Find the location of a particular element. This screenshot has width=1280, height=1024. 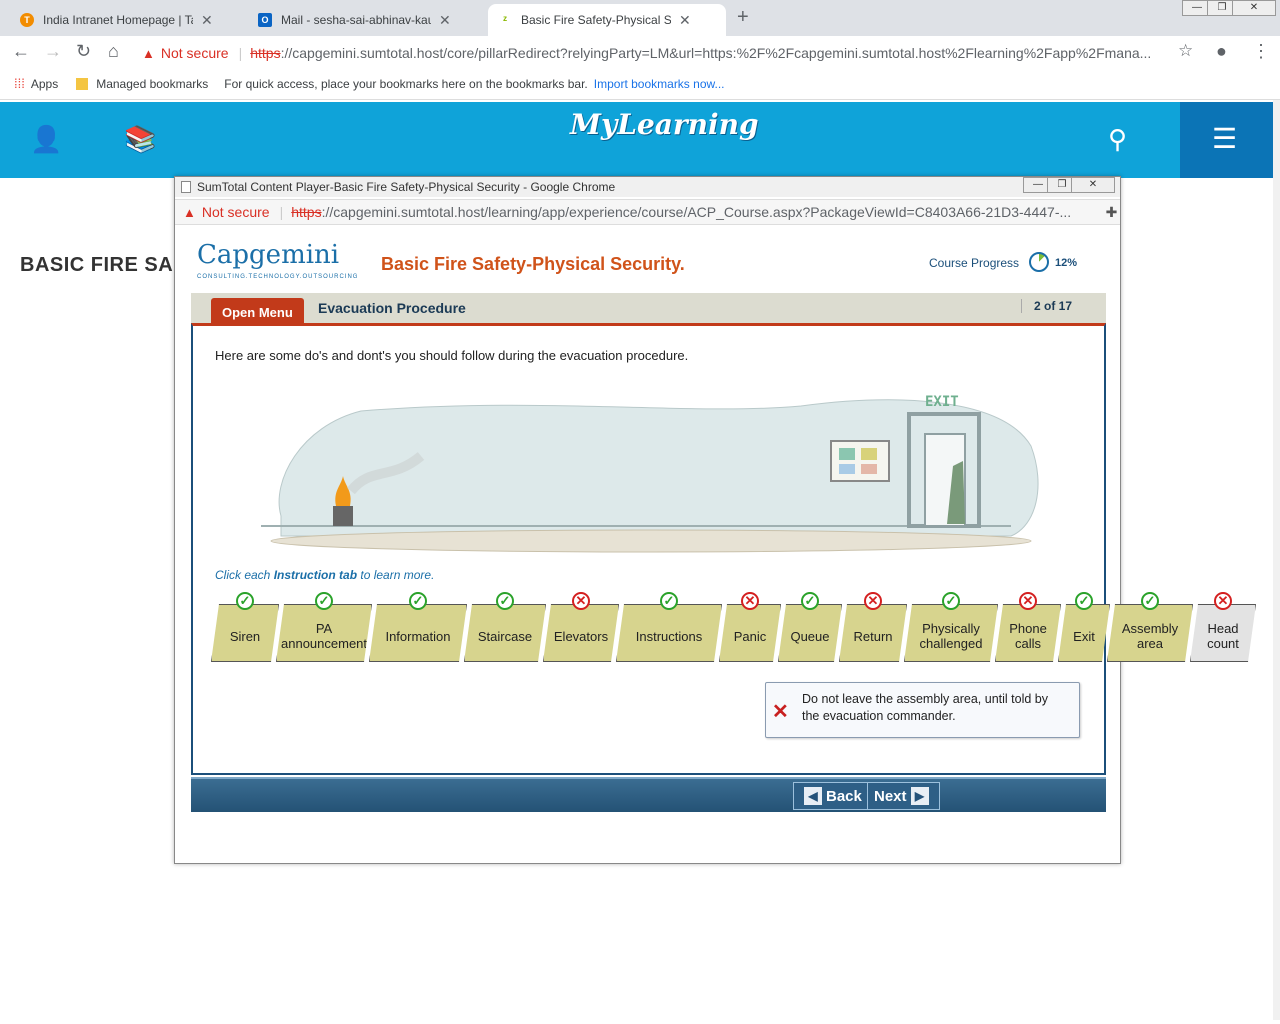

tab-title: Basic Fire Safety-Physical Security is located at coordinates (596, 20).